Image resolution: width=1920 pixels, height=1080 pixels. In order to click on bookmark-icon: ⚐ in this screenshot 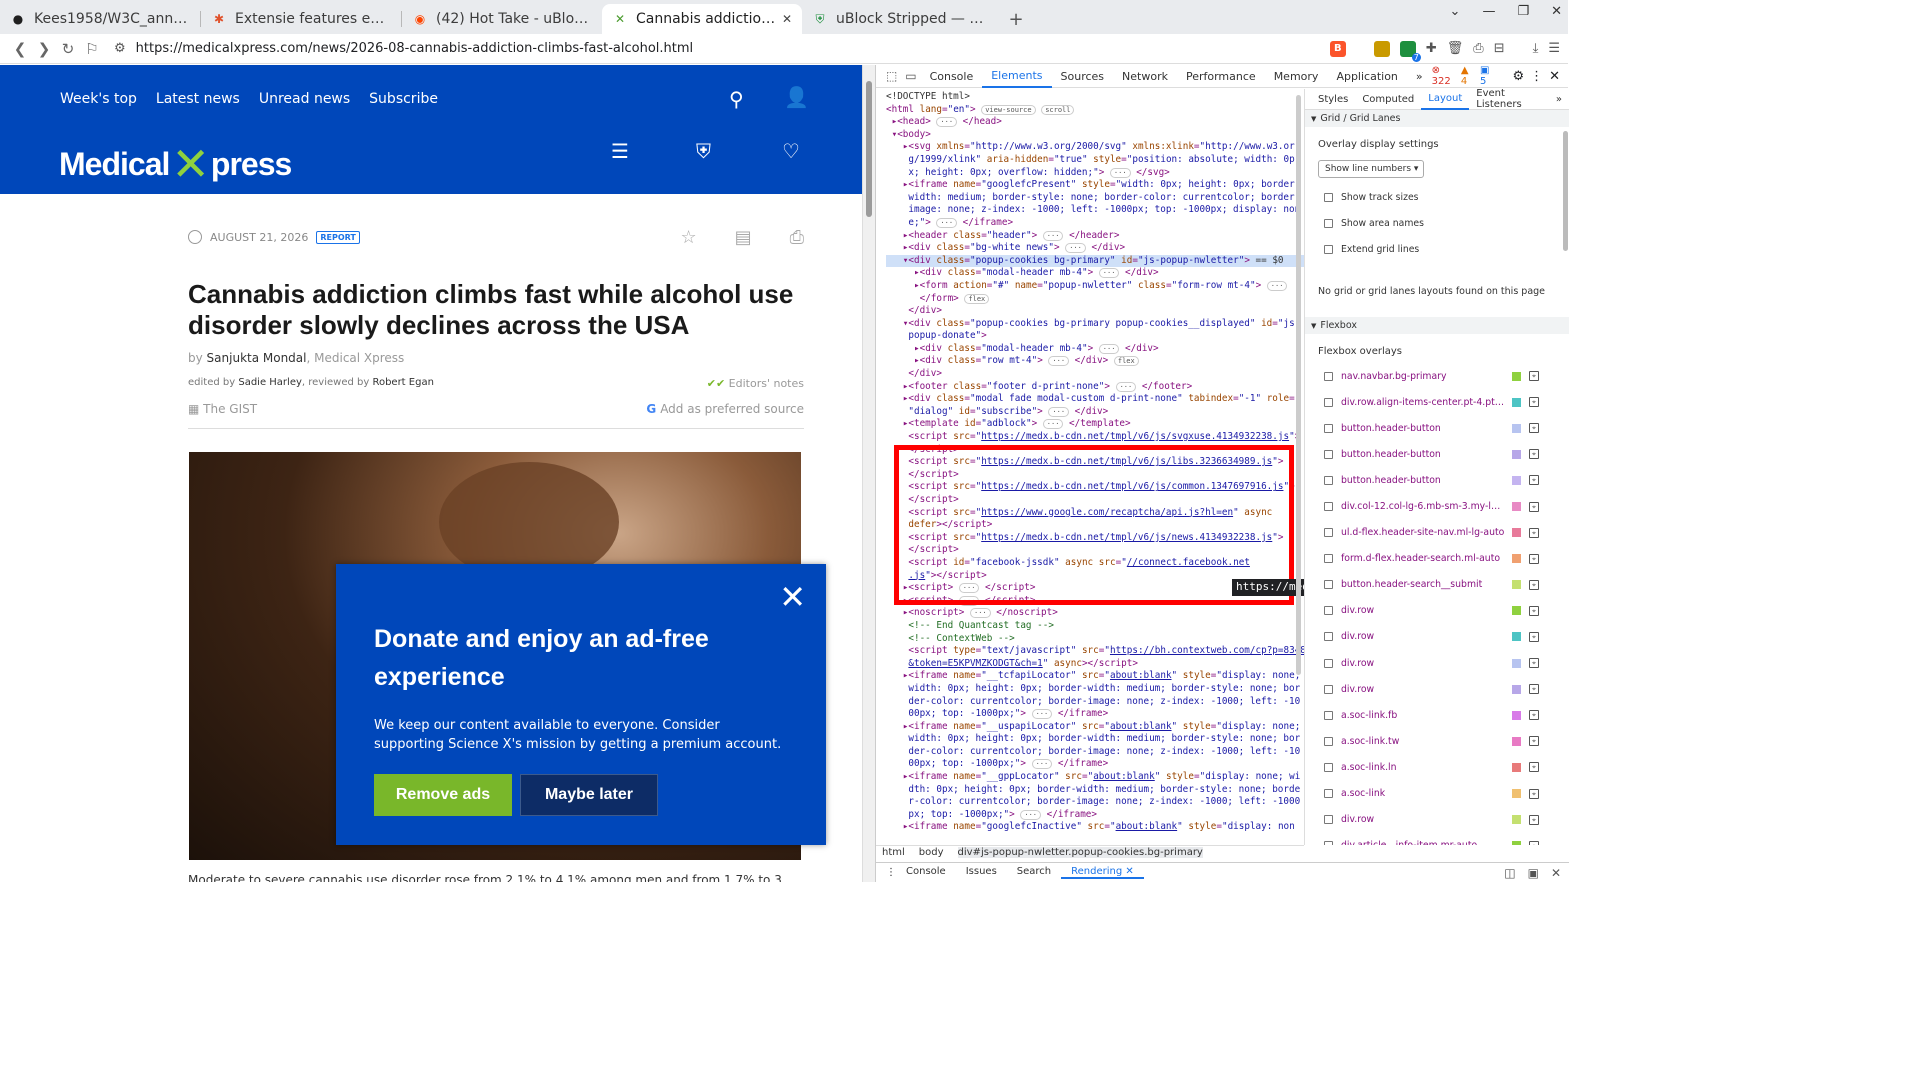, I will do `click(92, 49)`.